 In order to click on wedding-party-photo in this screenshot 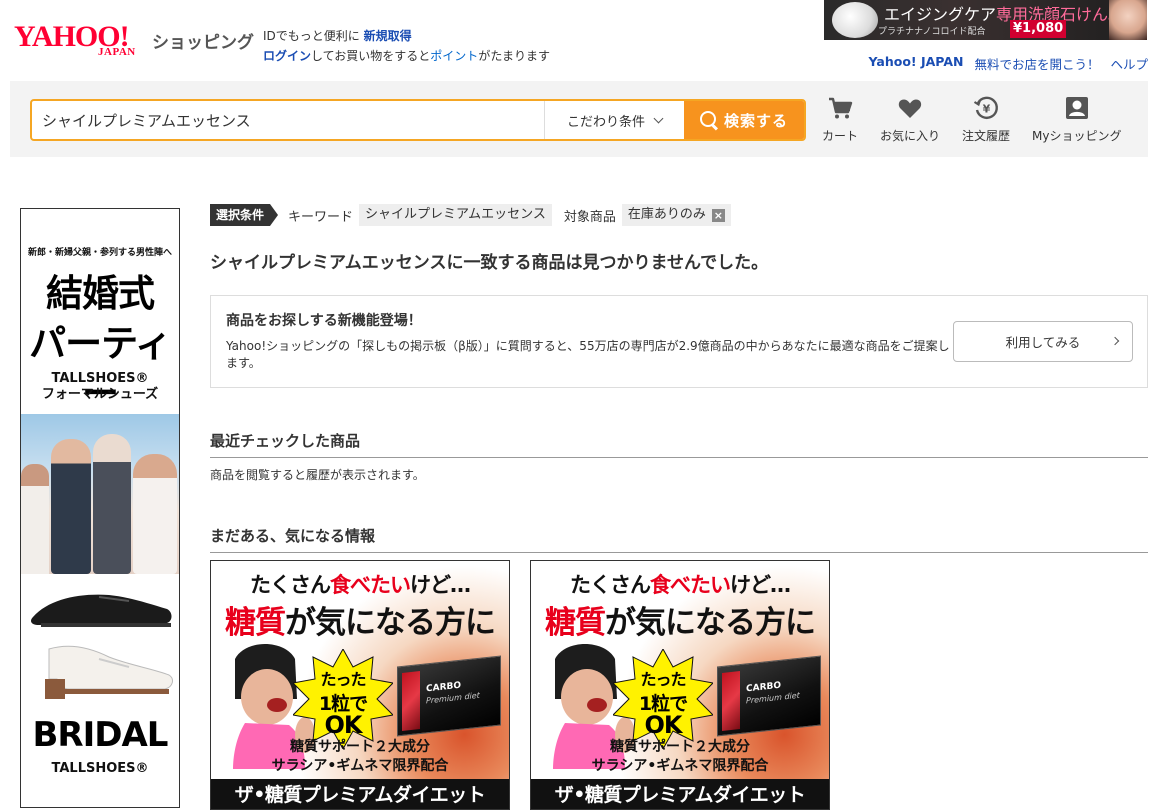, I will do `click(100, 494)`.